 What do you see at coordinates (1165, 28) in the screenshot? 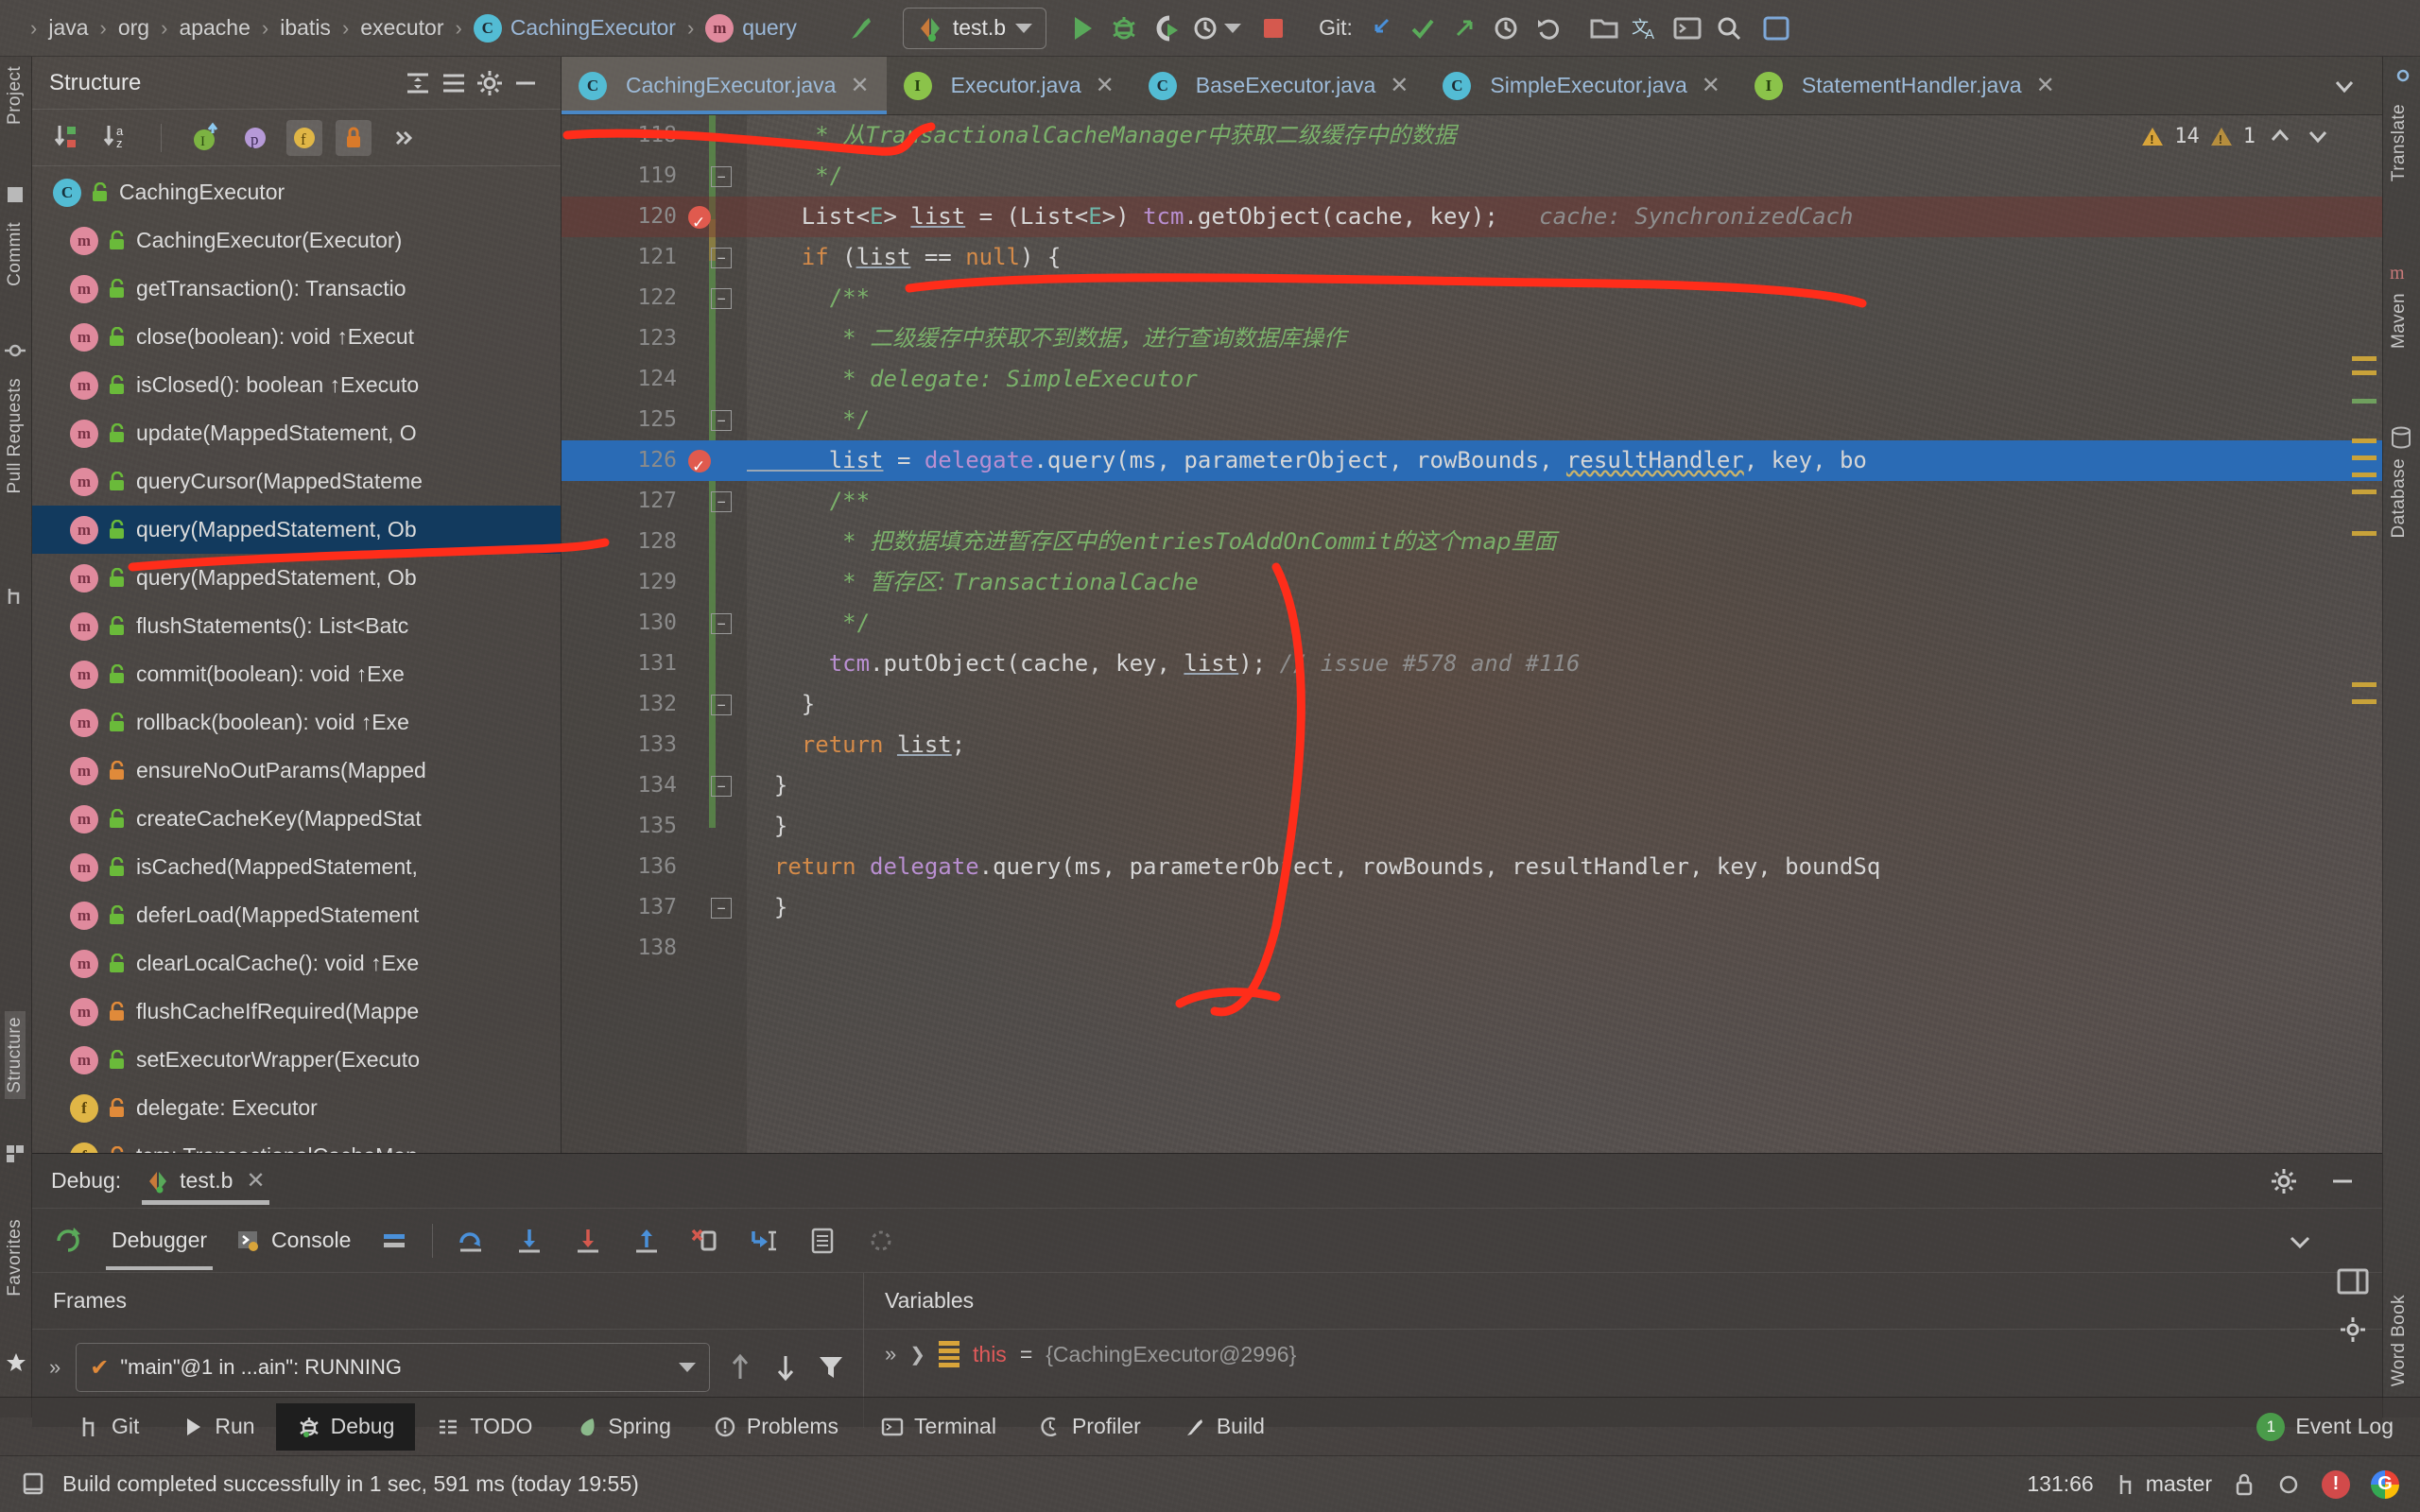
I see `run-with-coverage-button` at bounding box center [1165, 28].